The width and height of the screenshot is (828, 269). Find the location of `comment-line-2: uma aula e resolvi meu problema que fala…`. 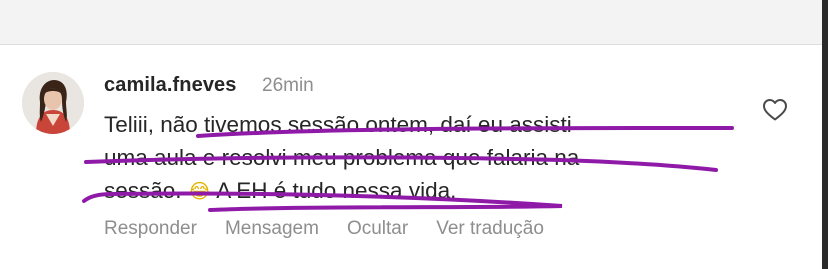

comment-line-2: uma aula e resolvi meu problema que fala… is located at coordinates (342, 157).